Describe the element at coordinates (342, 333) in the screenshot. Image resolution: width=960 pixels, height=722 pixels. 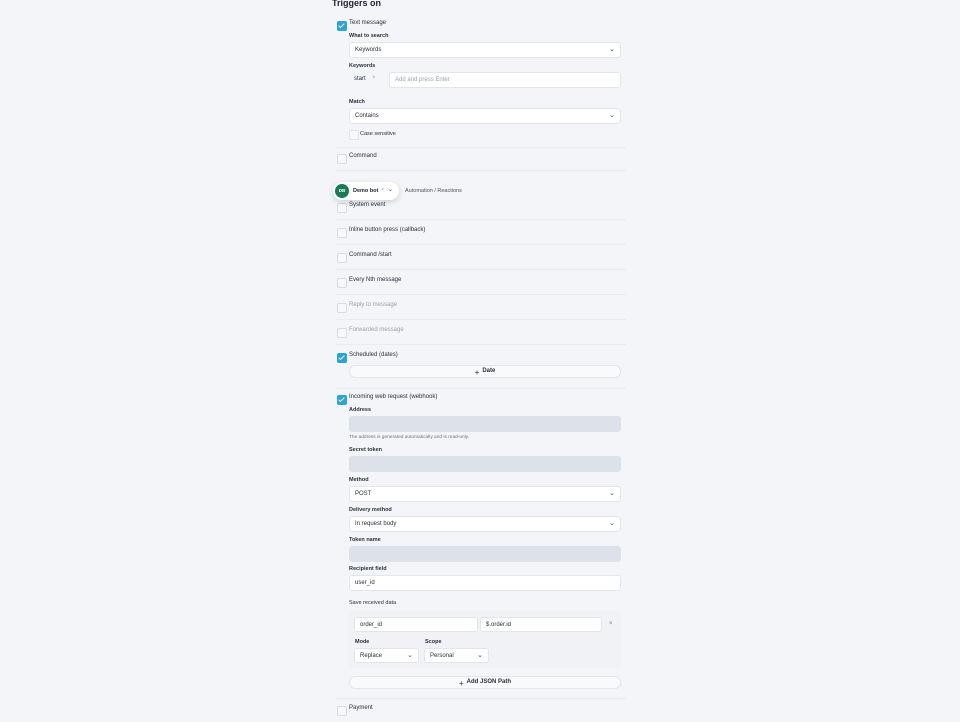
I see `forwarded-checkbox` at that location.